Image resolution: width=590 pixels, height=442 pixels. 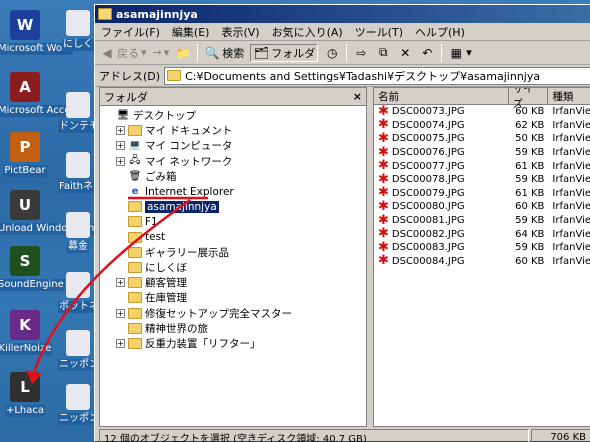 I want to click on desktop-icon: ドンテモ 大運動, so click(x=78, y=112).